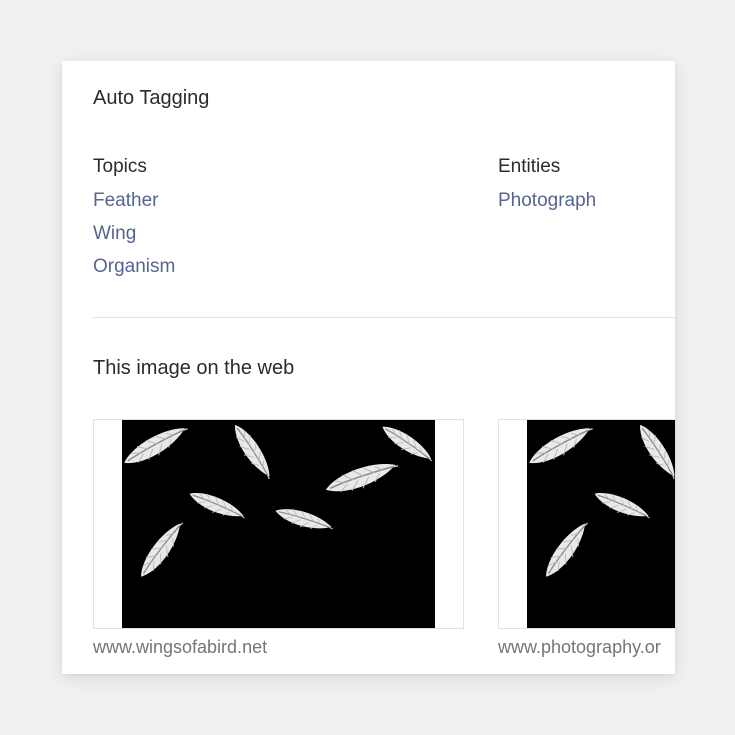 Image resolution: width=735 pixels, height=735 pixels. What do you see at coordinates (134, 266) in the screenshot?
I see `topic-link-organism: Organism` at bounding box center [134, 266].